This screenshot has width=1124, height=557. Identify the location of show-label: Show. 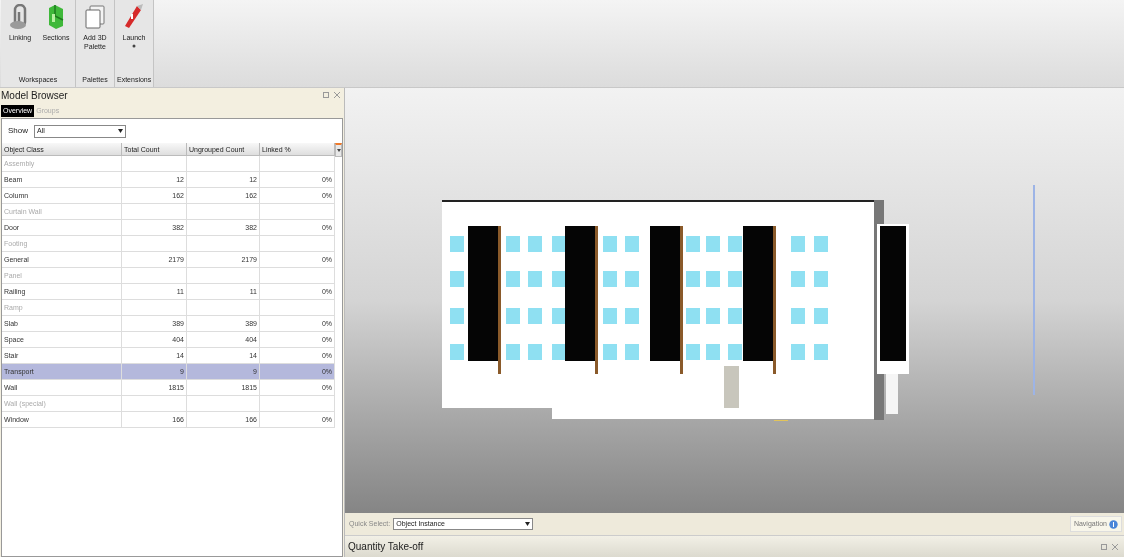
(18, 131).